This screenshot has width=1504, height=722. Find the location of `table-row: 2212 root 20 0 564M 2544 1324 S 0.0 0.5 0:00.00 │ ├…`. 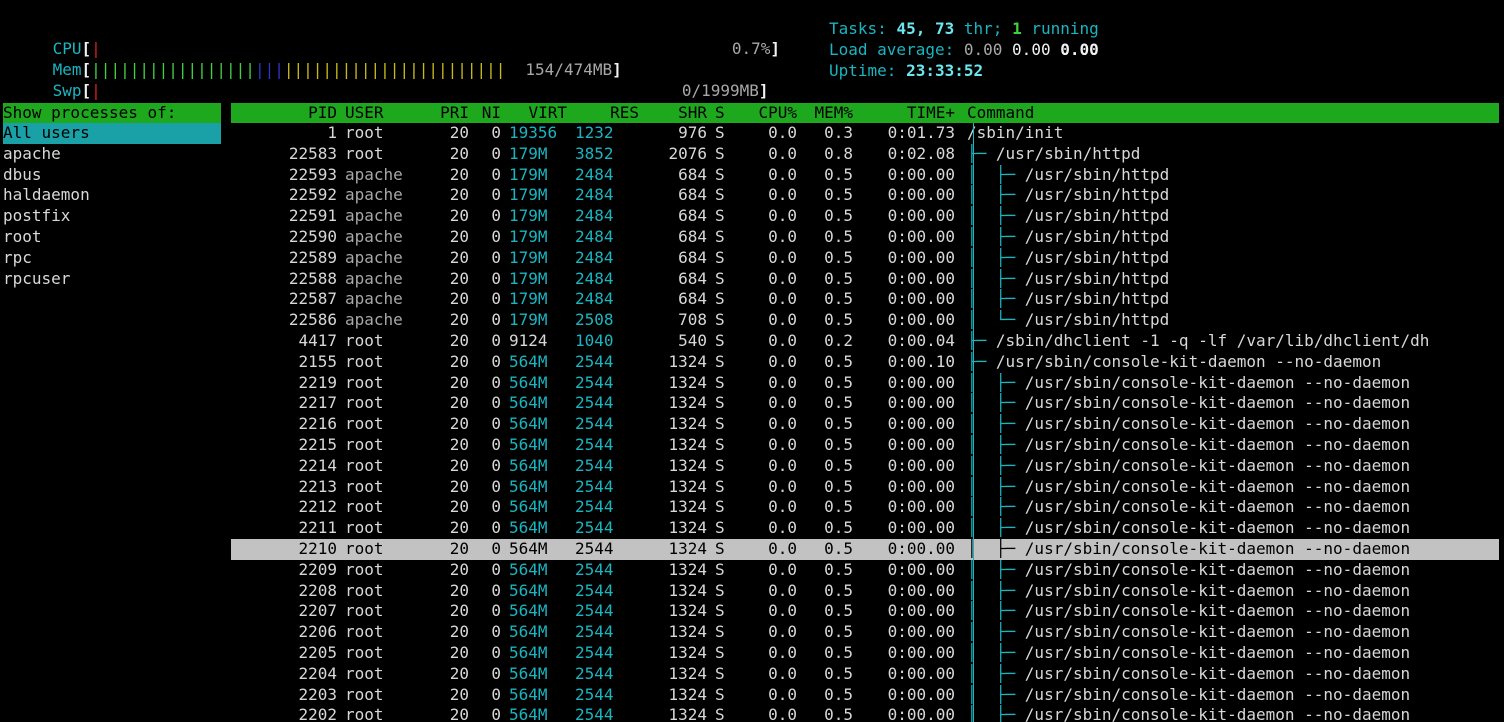

table-row: 2212 root 20 0 564M 2544 1324 S 0.0 0.5 0:00.00 │ ├… is located at coordinates (865, 507).